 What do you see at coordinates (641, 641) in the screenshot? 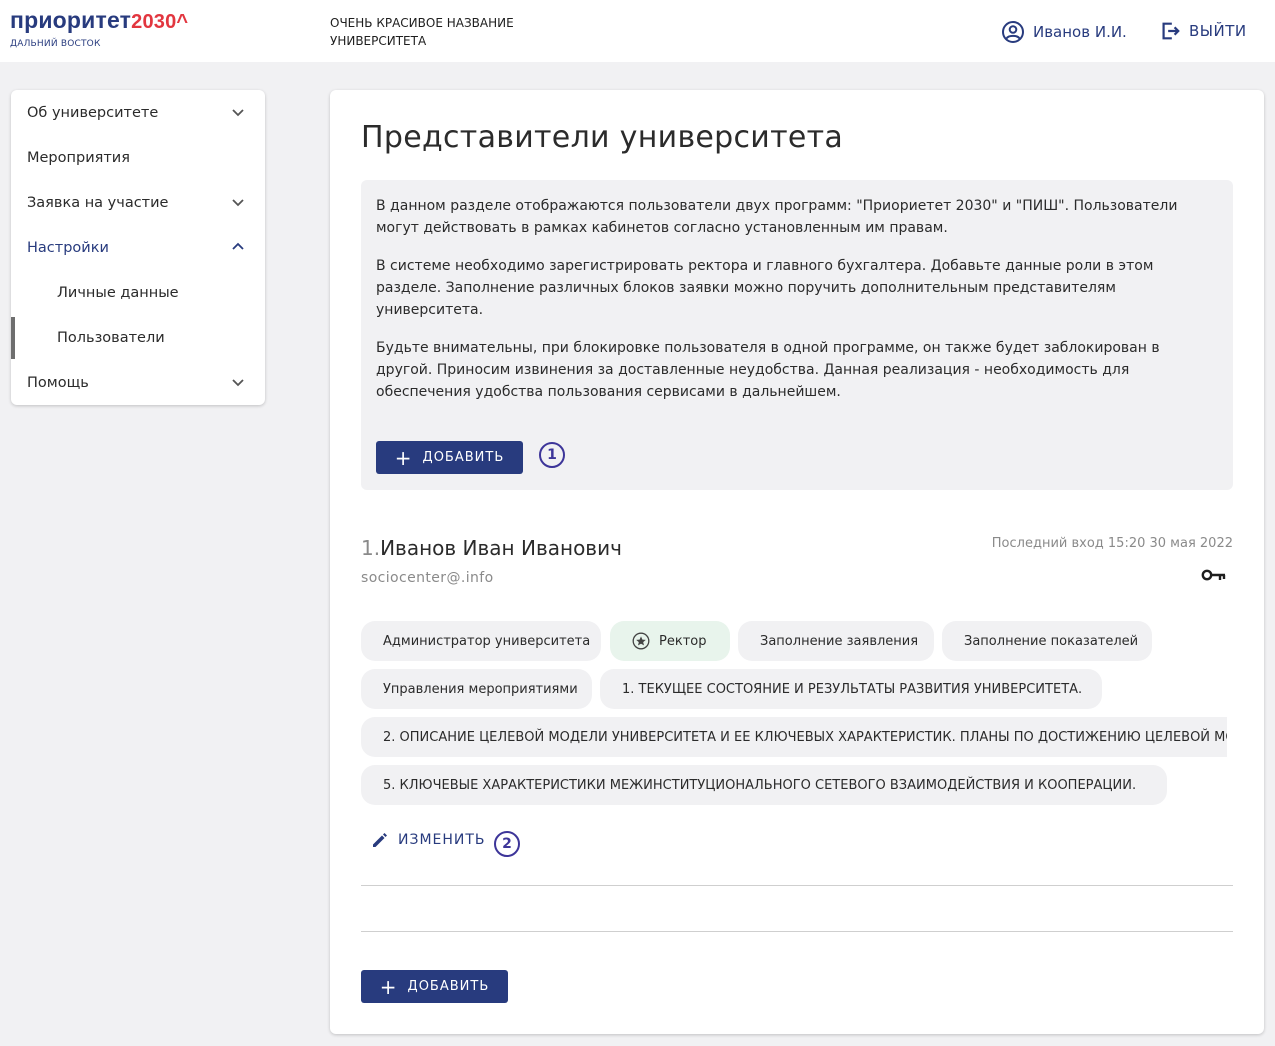
I see `star-circle-icon` at bounding box center [641, 641].